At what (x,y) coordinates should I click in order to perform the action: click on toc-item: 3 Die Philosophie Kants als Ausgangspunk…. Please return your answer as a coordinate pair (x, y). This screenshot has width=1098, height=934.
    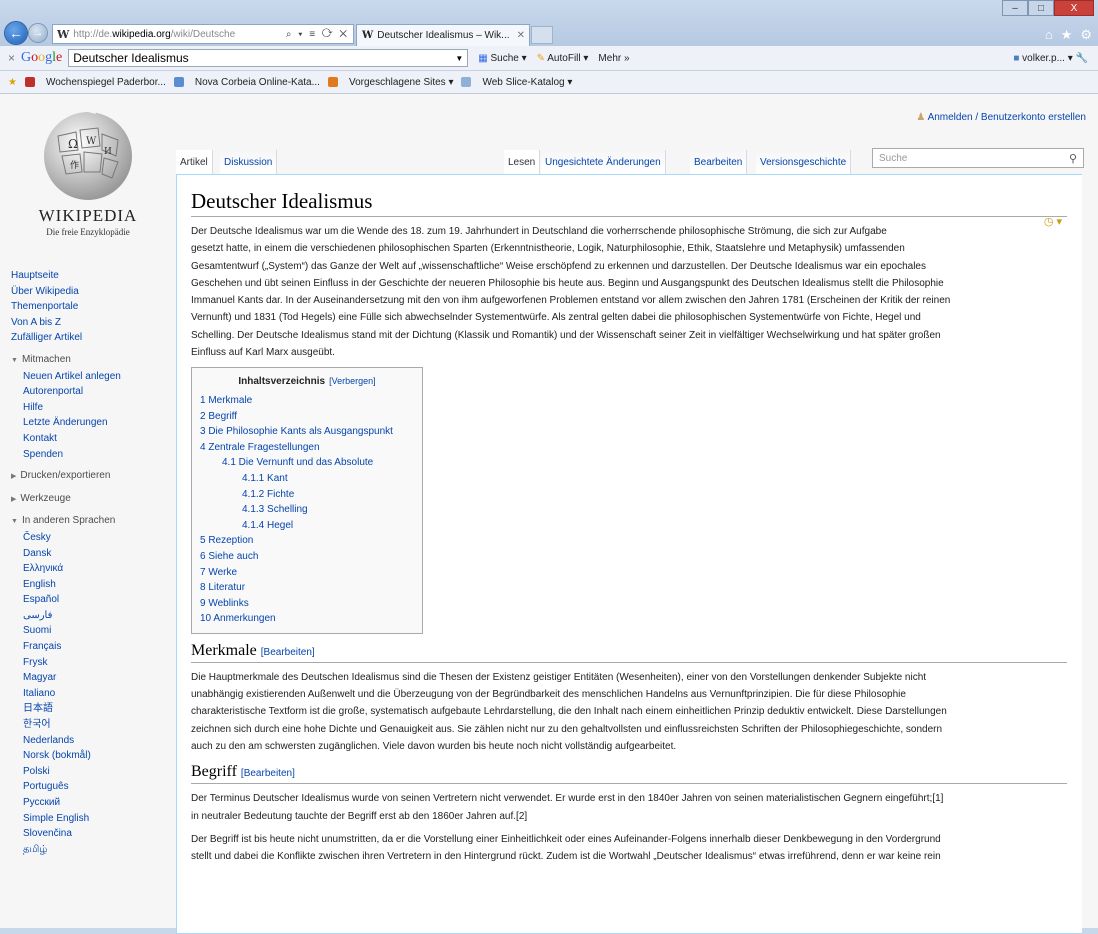
    Looking at the image, I should click on (307, 432).